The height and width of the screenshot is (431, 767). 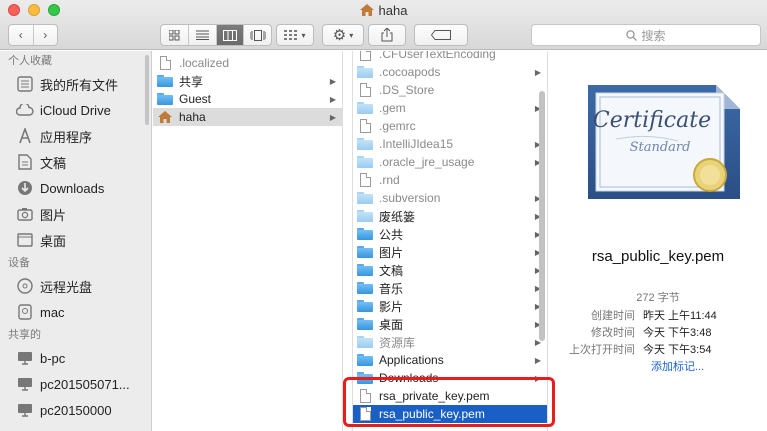 What do you see at coordinates (147, 90) in the screenshot?
I see `sidebar-scrollbar` at bounding box center [147, 90].